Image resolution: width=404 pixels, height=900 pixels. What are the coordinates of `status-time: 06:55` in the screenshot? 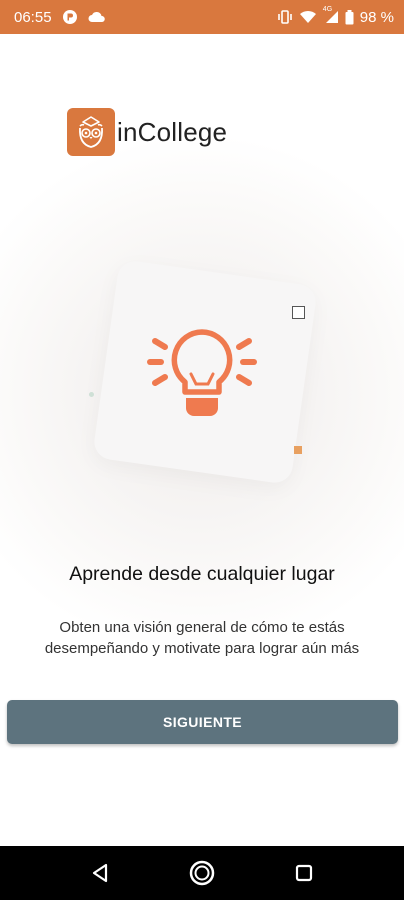 It's located at (33, 17).